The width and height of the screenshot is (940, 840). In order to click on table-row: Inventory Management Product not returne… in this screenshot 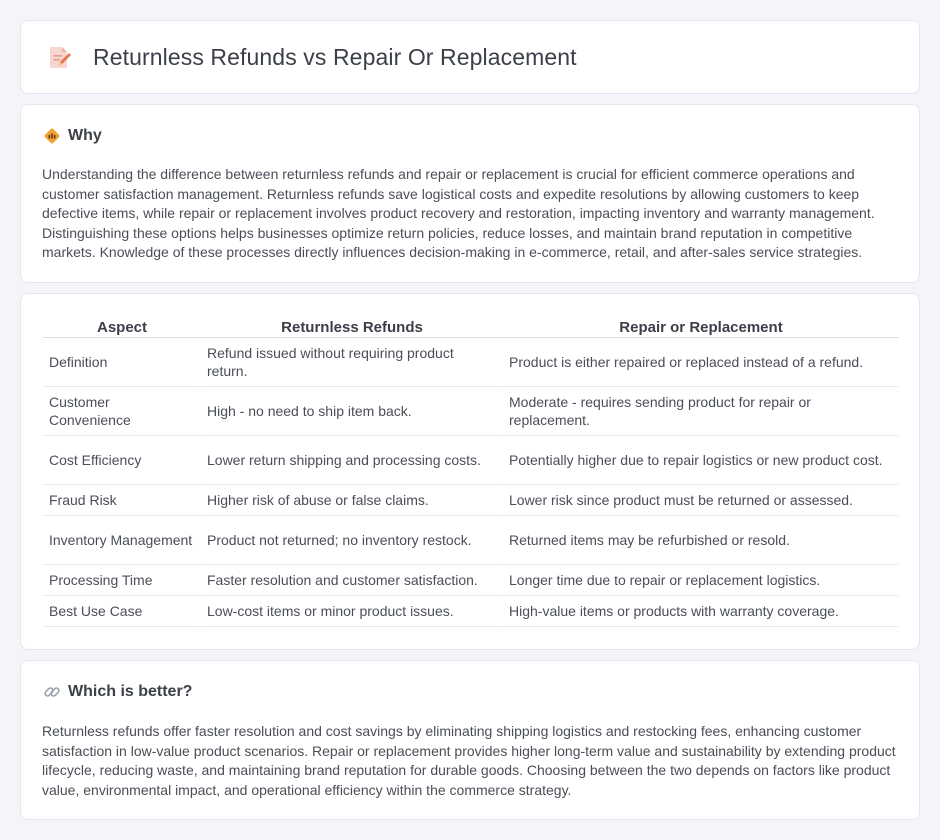, I will do `click(471, 540)`.